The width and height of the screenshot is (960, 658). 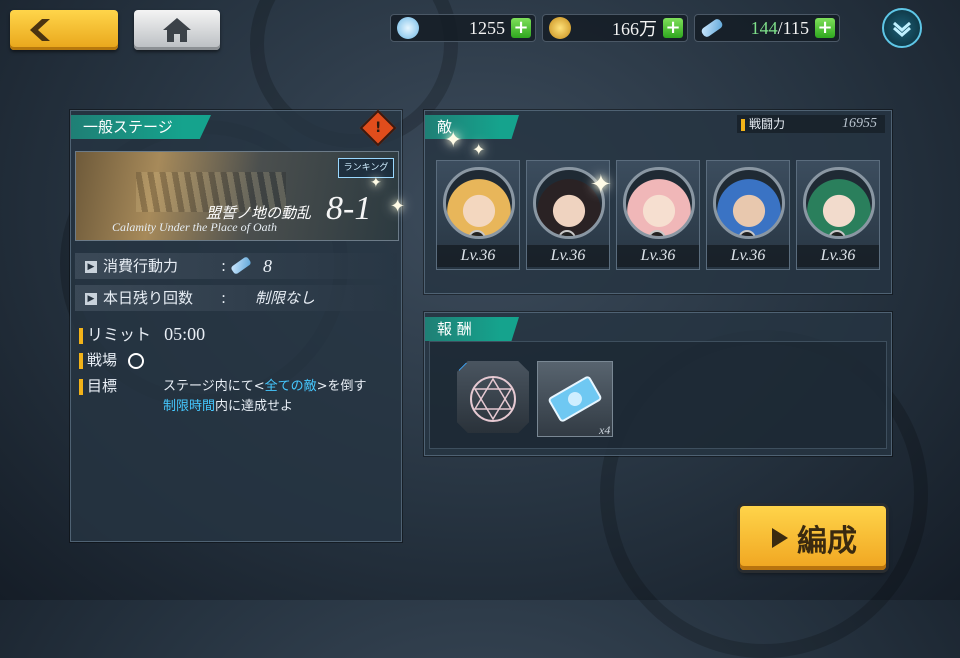 I want to click on stage-title-en: Calamity Under the Place of Oath, so click(x=194, y=227).